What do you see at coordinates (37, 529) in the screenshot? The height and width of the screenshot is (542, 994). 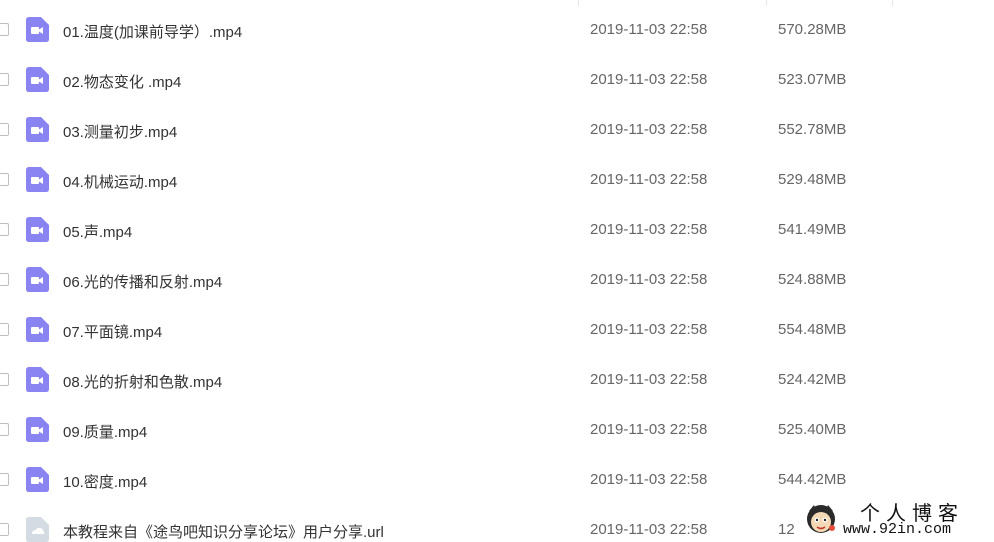 I see `url-file-icon` at bounding box center [37, 529].